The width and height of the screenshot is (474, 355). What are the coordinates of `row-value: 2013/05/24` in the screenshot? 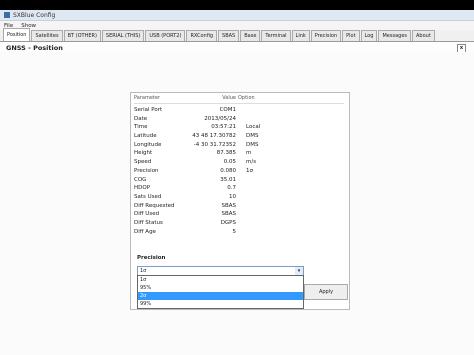 It's located at (220, 118).